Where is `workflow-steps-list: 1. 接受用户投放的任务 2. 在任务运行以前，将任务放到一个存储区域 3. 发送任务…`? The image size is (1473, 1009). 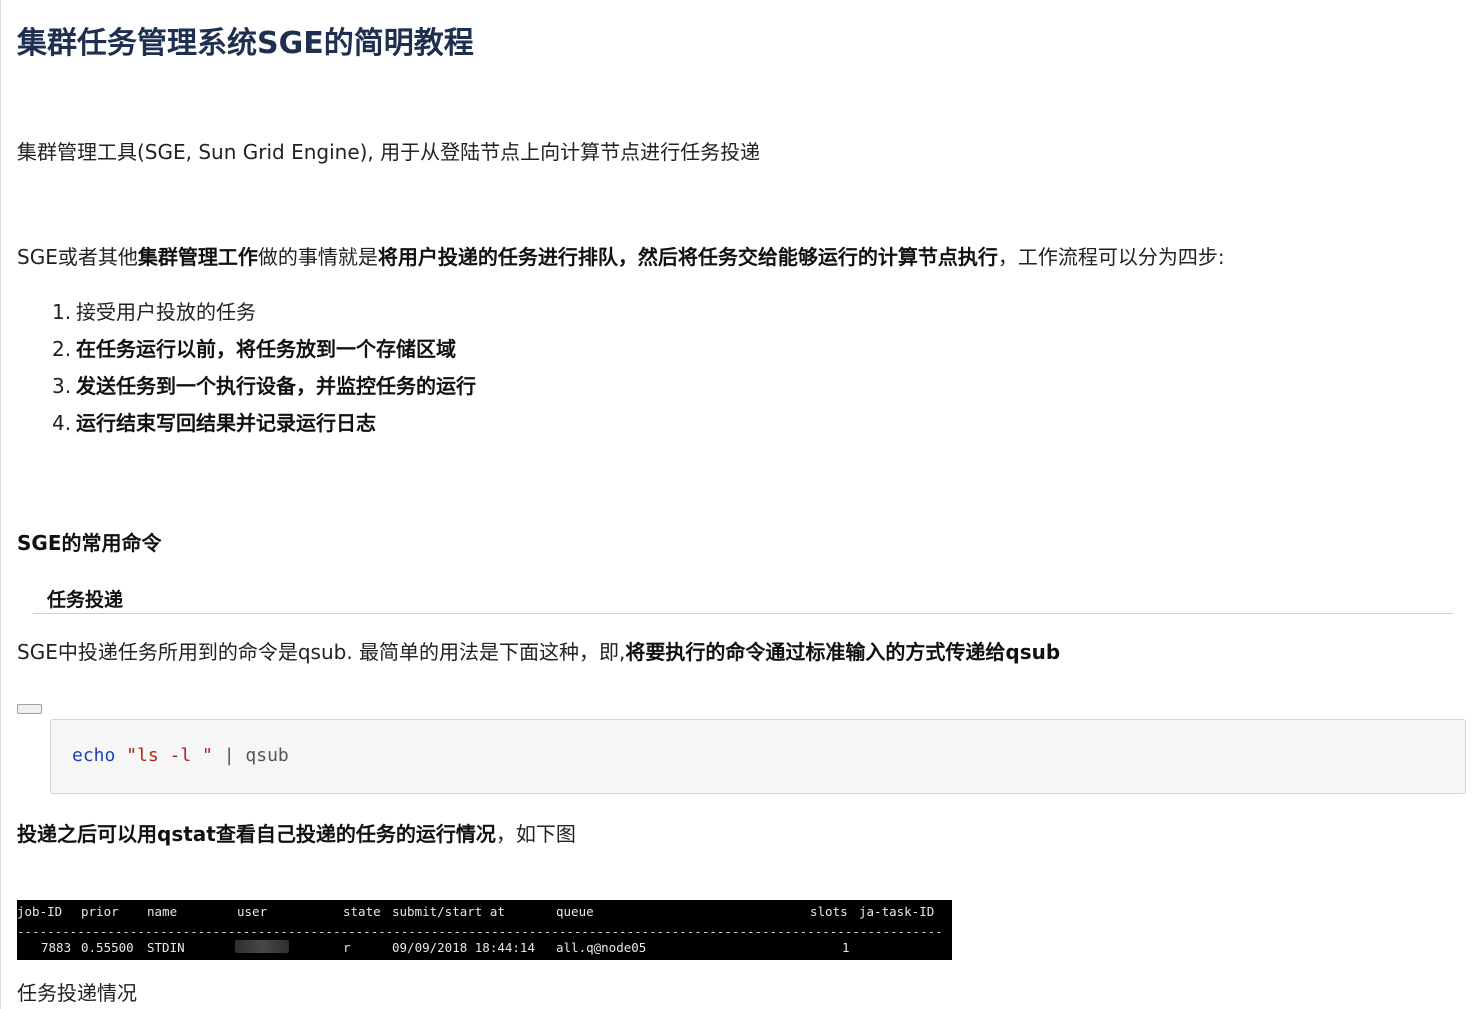 workflow-steps-list: 1. 接受用户投放的任务 2. 在任务运行以前，将任务放到一个存储区域 3. 发送任务… is located at coordinates (264, 370).